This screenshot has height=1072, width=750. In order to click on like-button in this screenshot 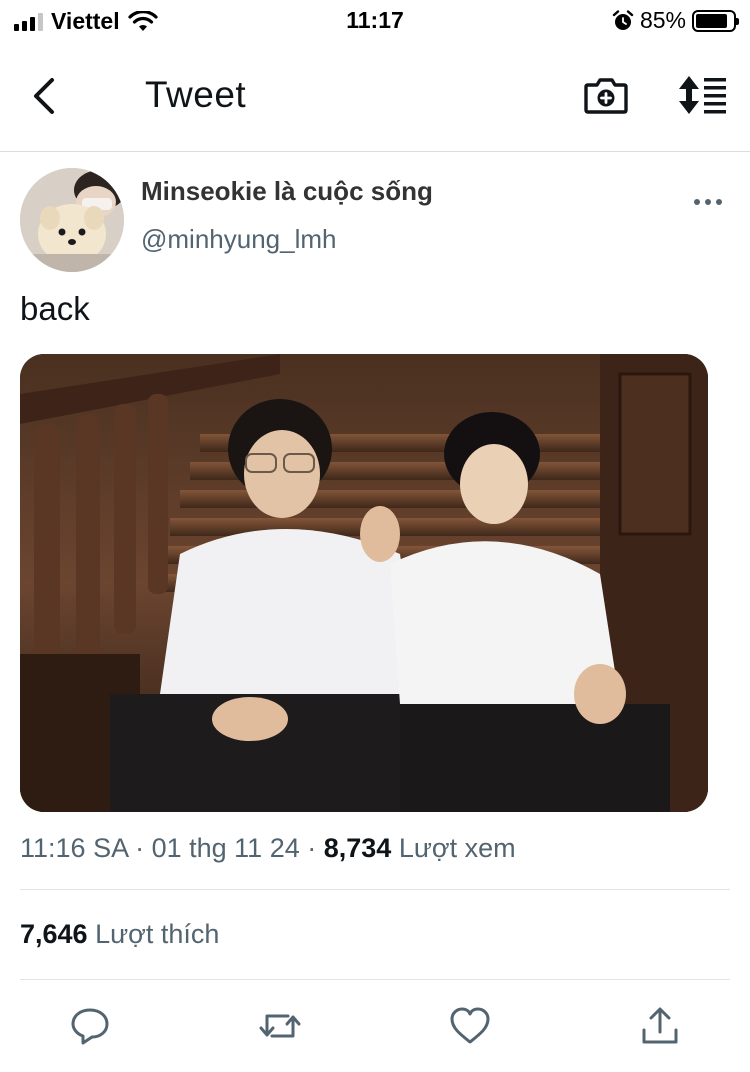, I will do `click(470, 1026)`.